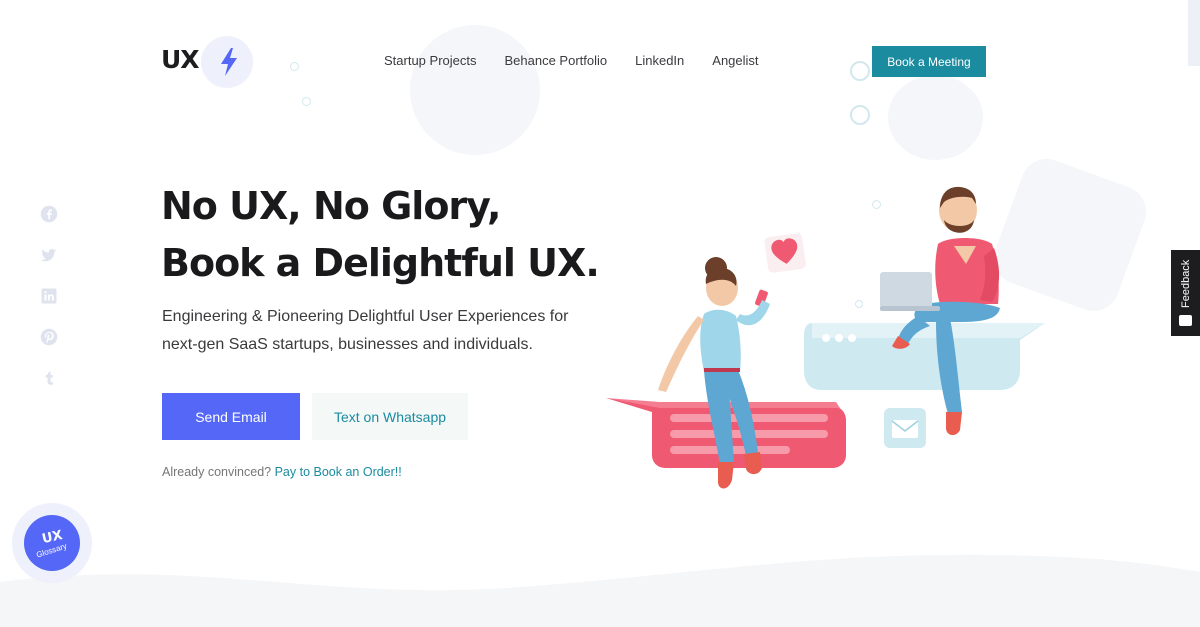 The image size is (1200, 627). Describe the element at coordinates (924, 356) in the screenshot. I see `chat-bubble-blue` at that location.